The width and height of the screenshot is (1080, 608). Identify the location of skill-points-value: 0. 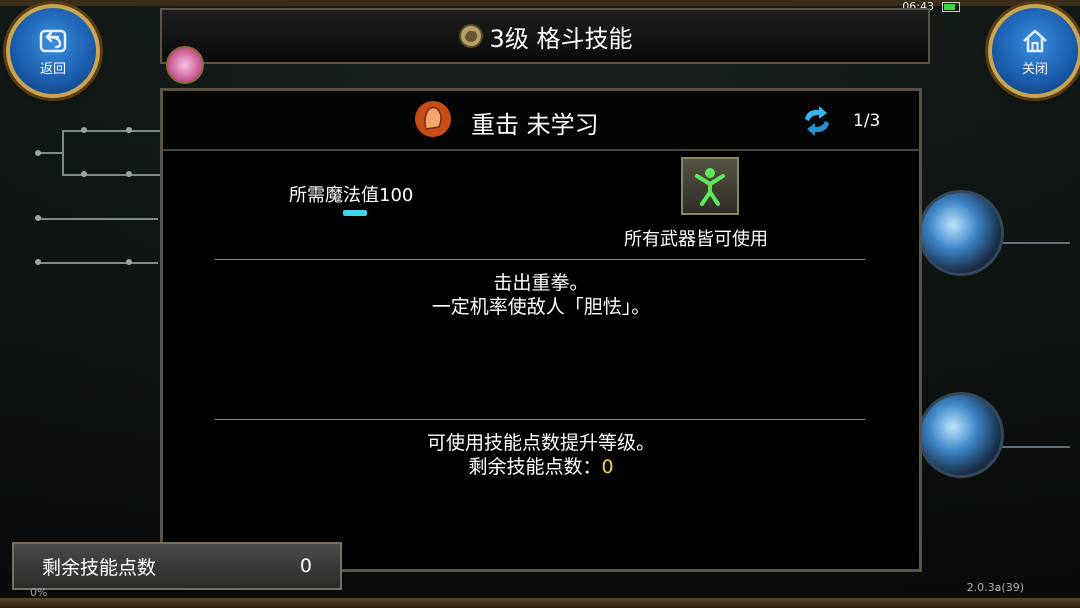
(305, 566).